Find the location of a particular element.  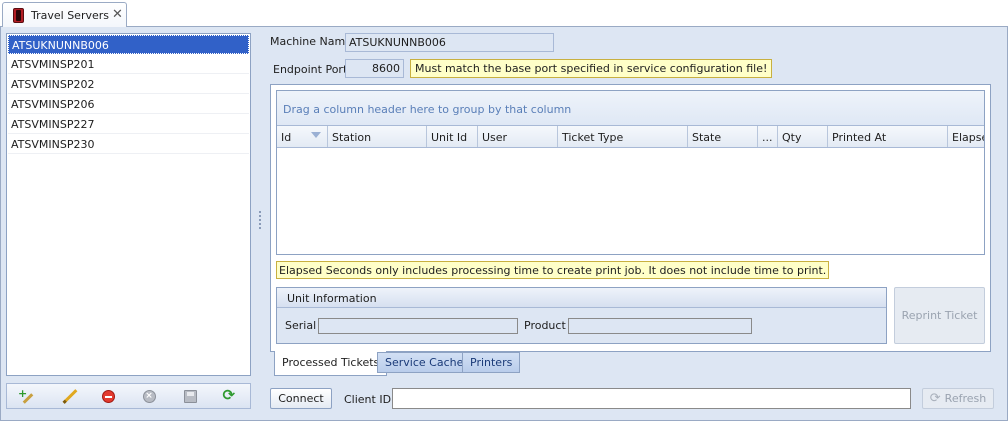

column-header-printed-at: Printed At is located at coordinates (888, 136).